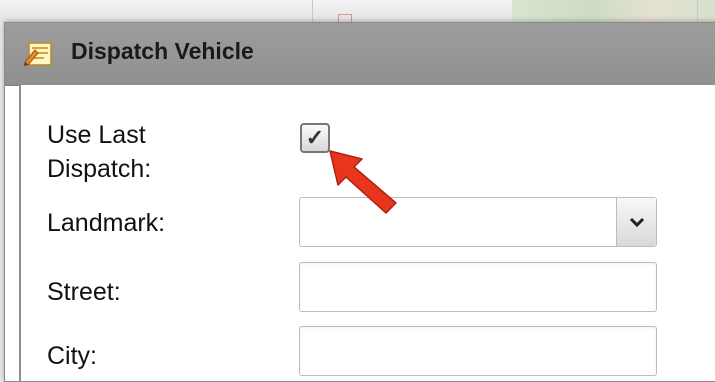 The image size is (715, 382). What do you see at coordinates (38, 54) in the screenshot?
I see `dispatch-form-icon` at bounding box center [38, 54].